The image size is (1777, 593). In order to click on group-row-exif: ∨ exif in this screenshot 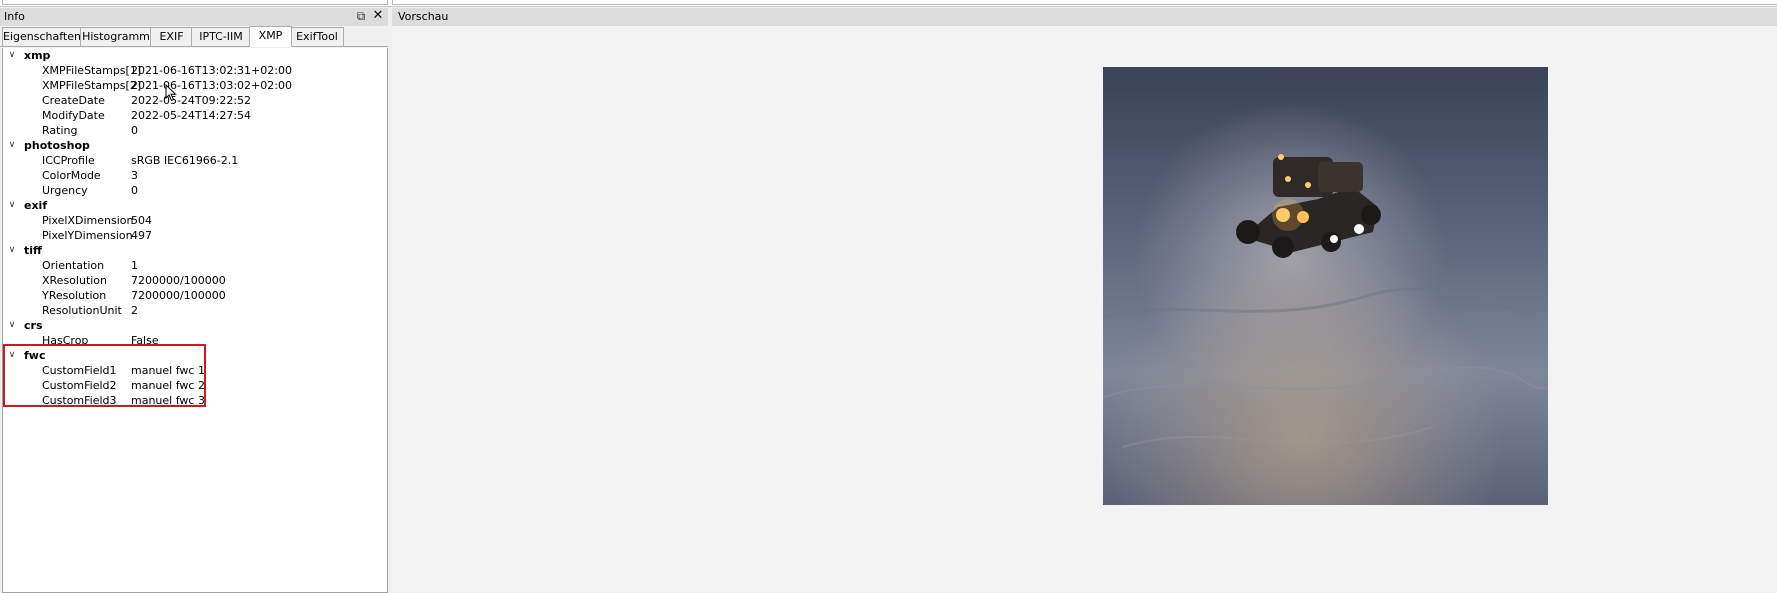, I will do `click(195, 205)`.